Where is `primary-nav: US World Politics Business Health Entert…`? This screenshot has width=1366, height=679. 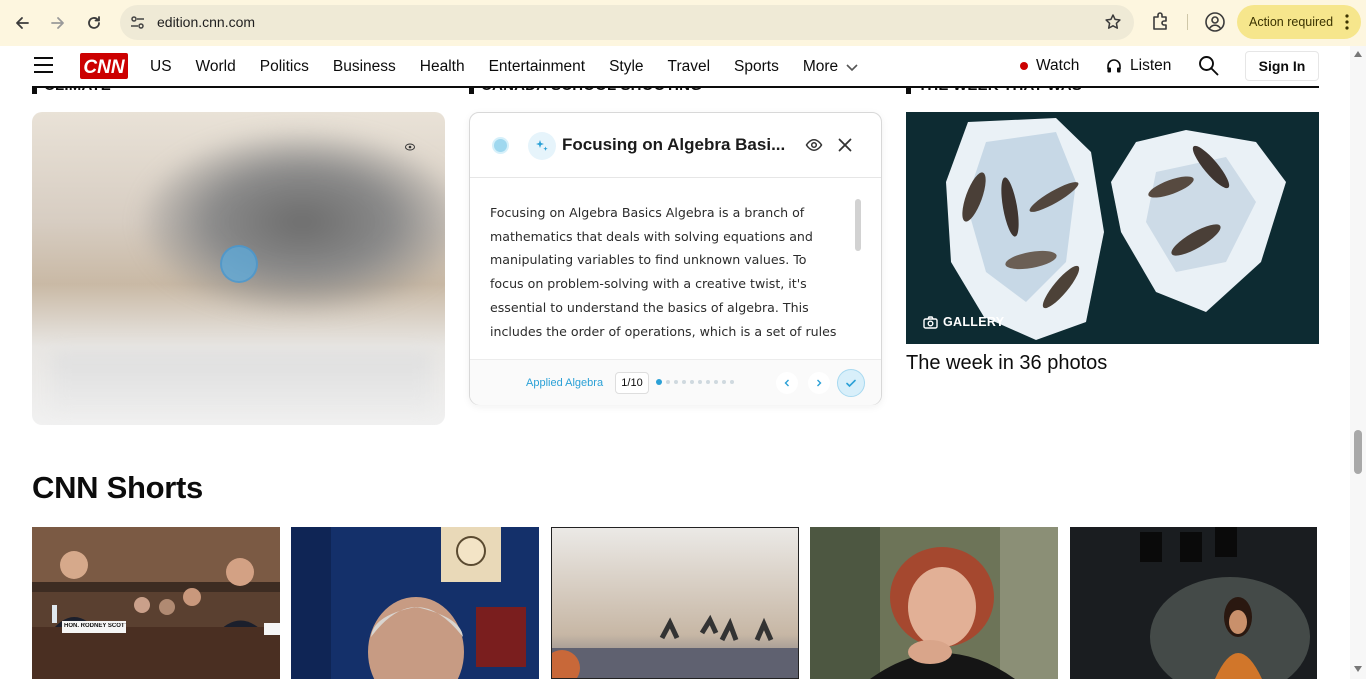
primary-nav: US World Politics Business Health Entert… is located at coordinates (516, 66).